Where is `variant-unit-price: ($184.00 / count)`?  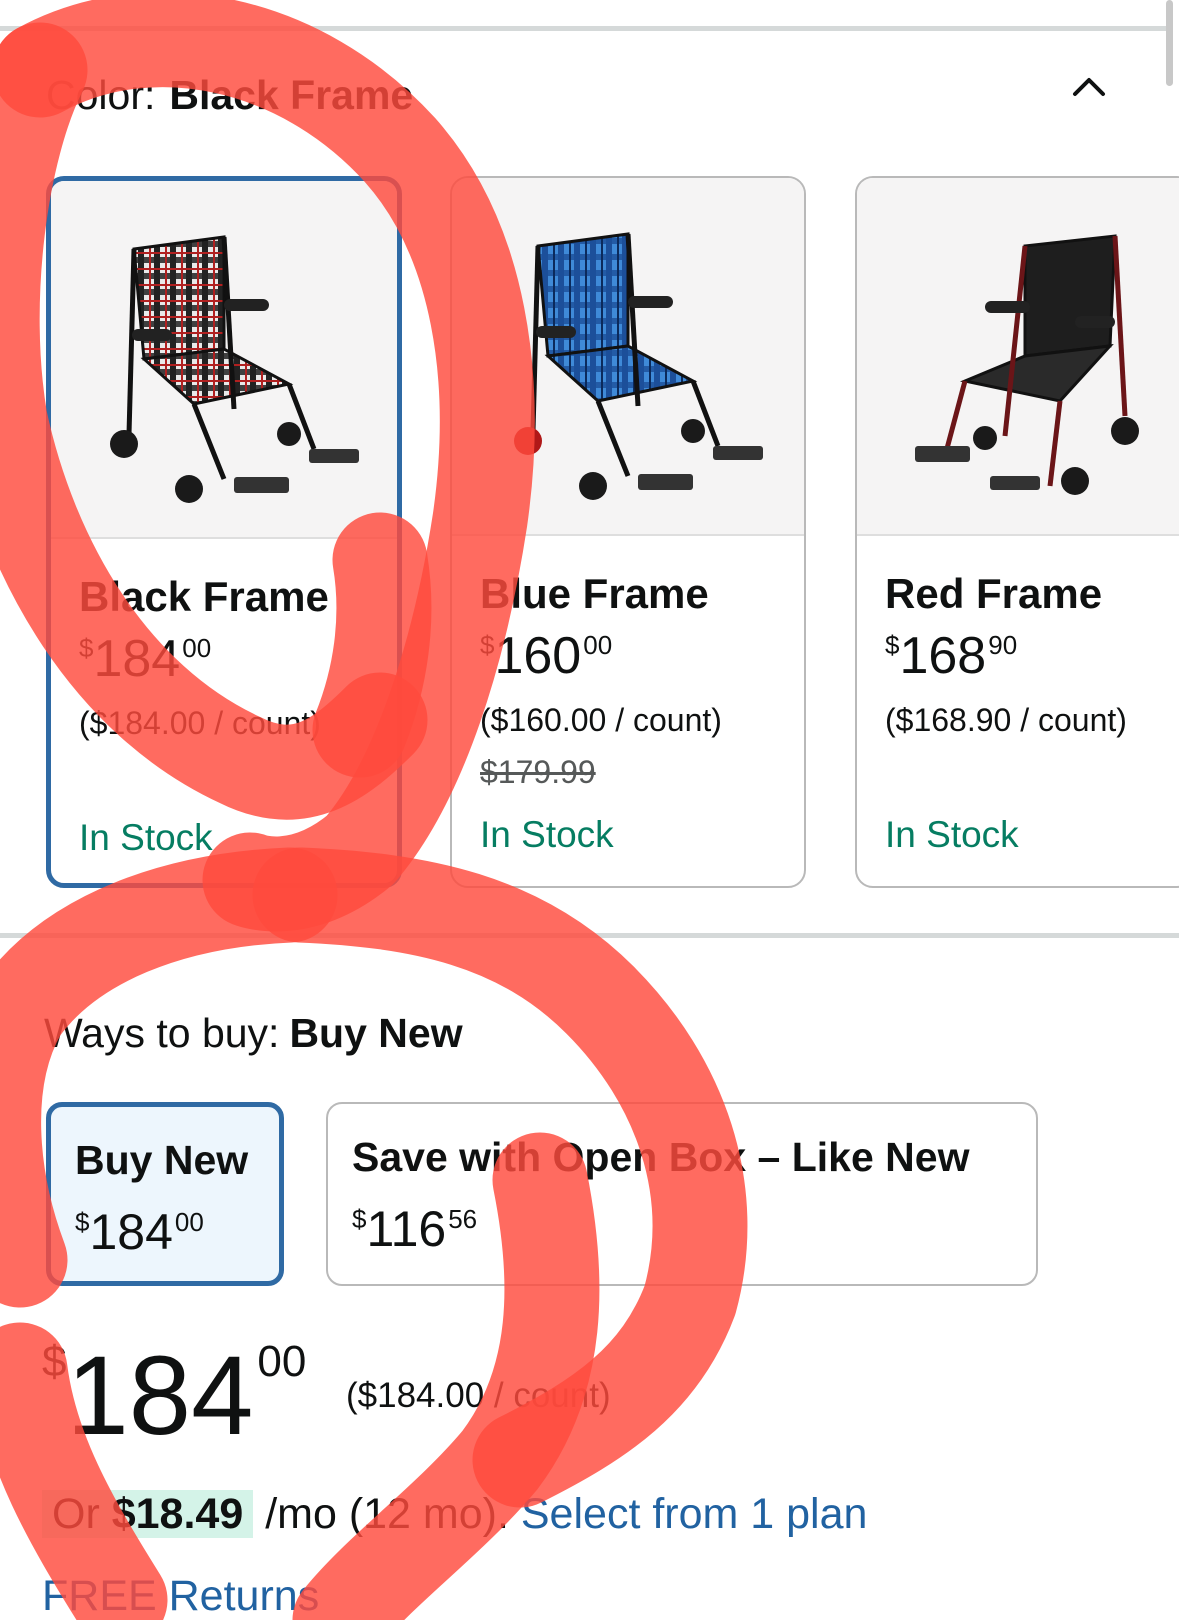
variant-unit-price: ($184.00 / count) is located at coordinates (200, 723).